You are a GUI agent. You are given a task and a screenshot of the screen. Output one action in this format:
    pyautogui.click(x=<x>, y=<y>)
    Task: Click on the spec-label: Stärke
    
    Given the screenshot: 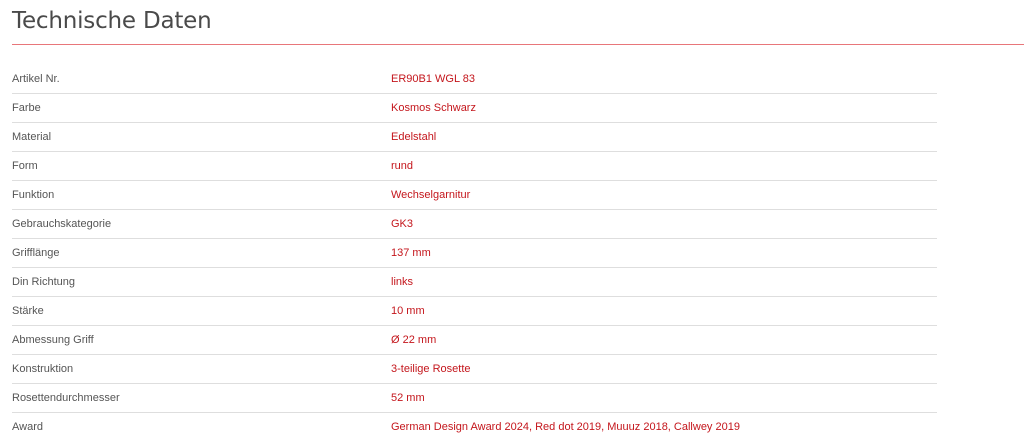 What is the action you would take?
    pyautogui.click(x=201, y=311)
    